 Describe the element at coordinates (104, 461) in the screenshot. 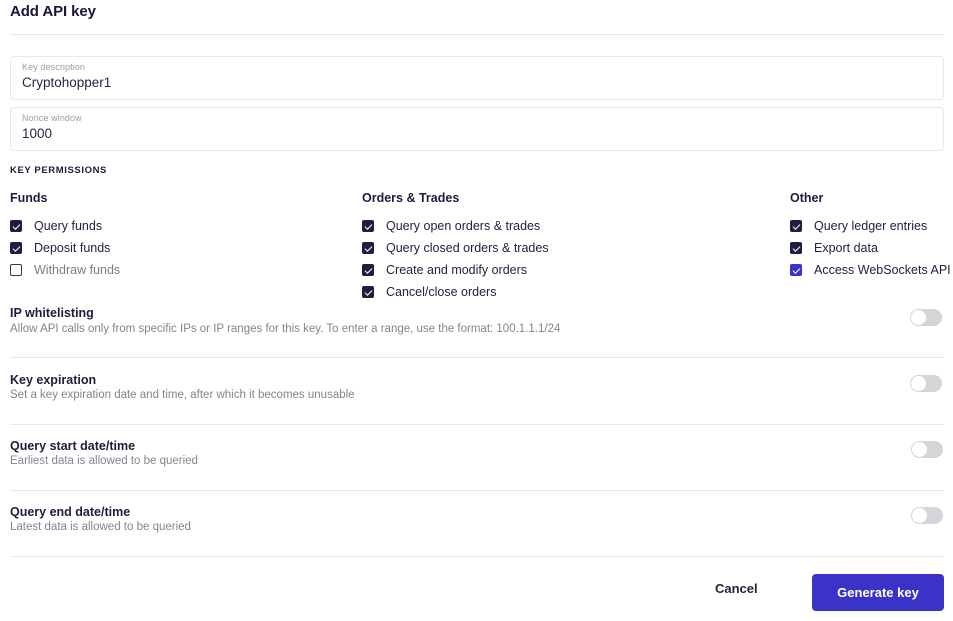

I see `query-start-datetime-description: Earliest data is allowed to be queried` at that location.